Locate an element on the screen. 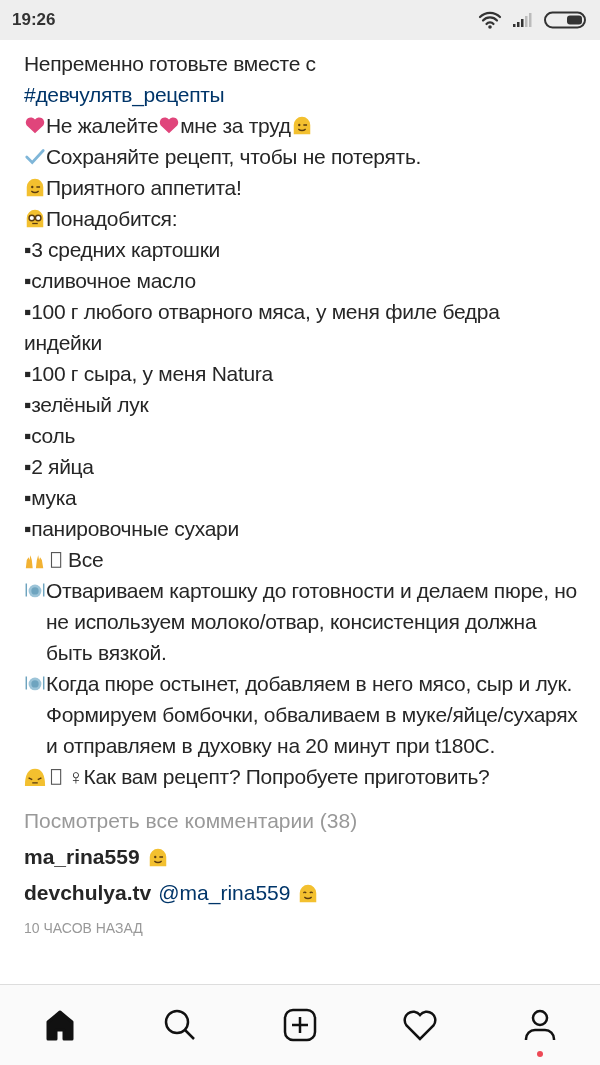  username-link: ma_rina559 is located at coordinates (82, 857).